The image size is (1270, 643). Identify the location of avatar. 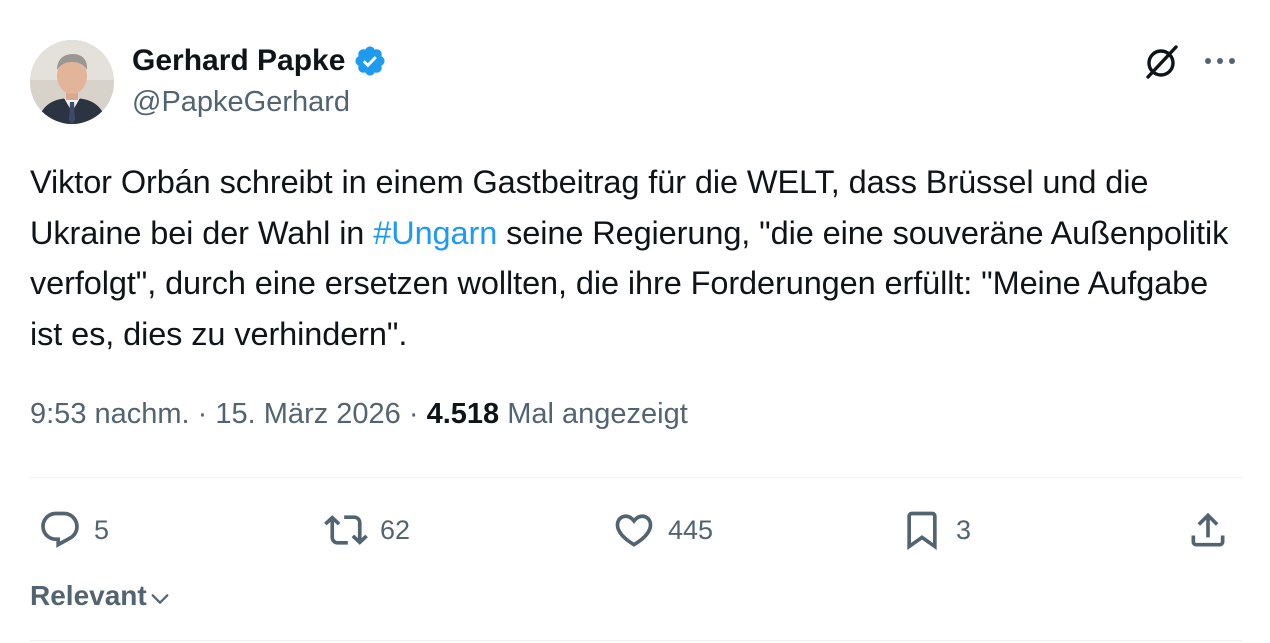
(72, 82).